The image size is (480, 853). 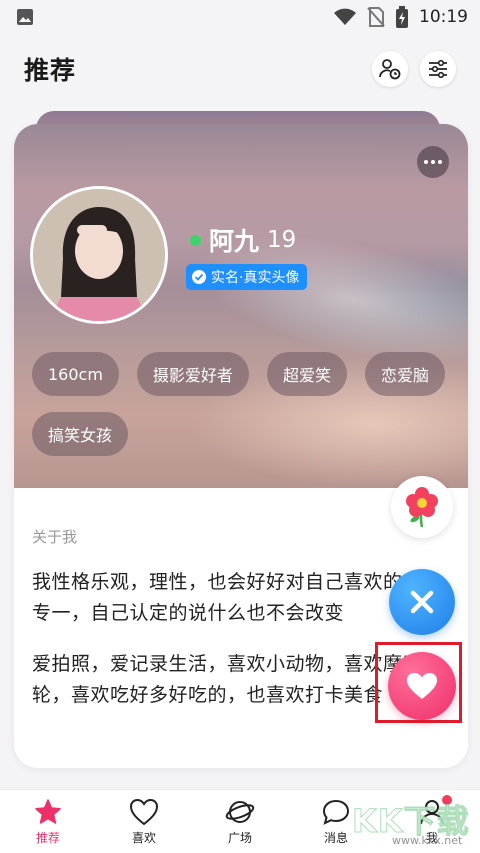 I want to click on verified-badge: 实名·真实头像, so click(x=247, y=277).